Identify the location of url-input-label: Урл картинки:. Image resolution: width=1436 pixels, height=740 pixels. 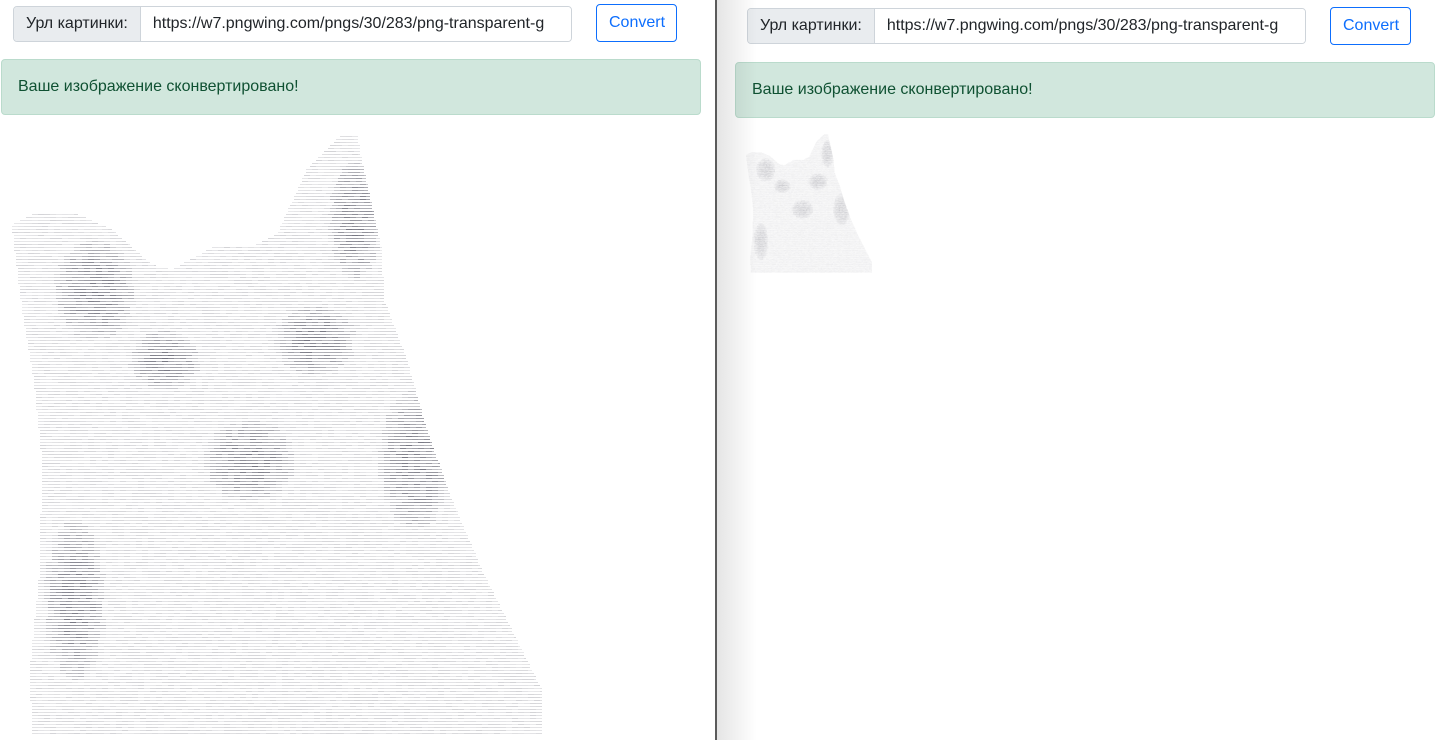
(77, 24).